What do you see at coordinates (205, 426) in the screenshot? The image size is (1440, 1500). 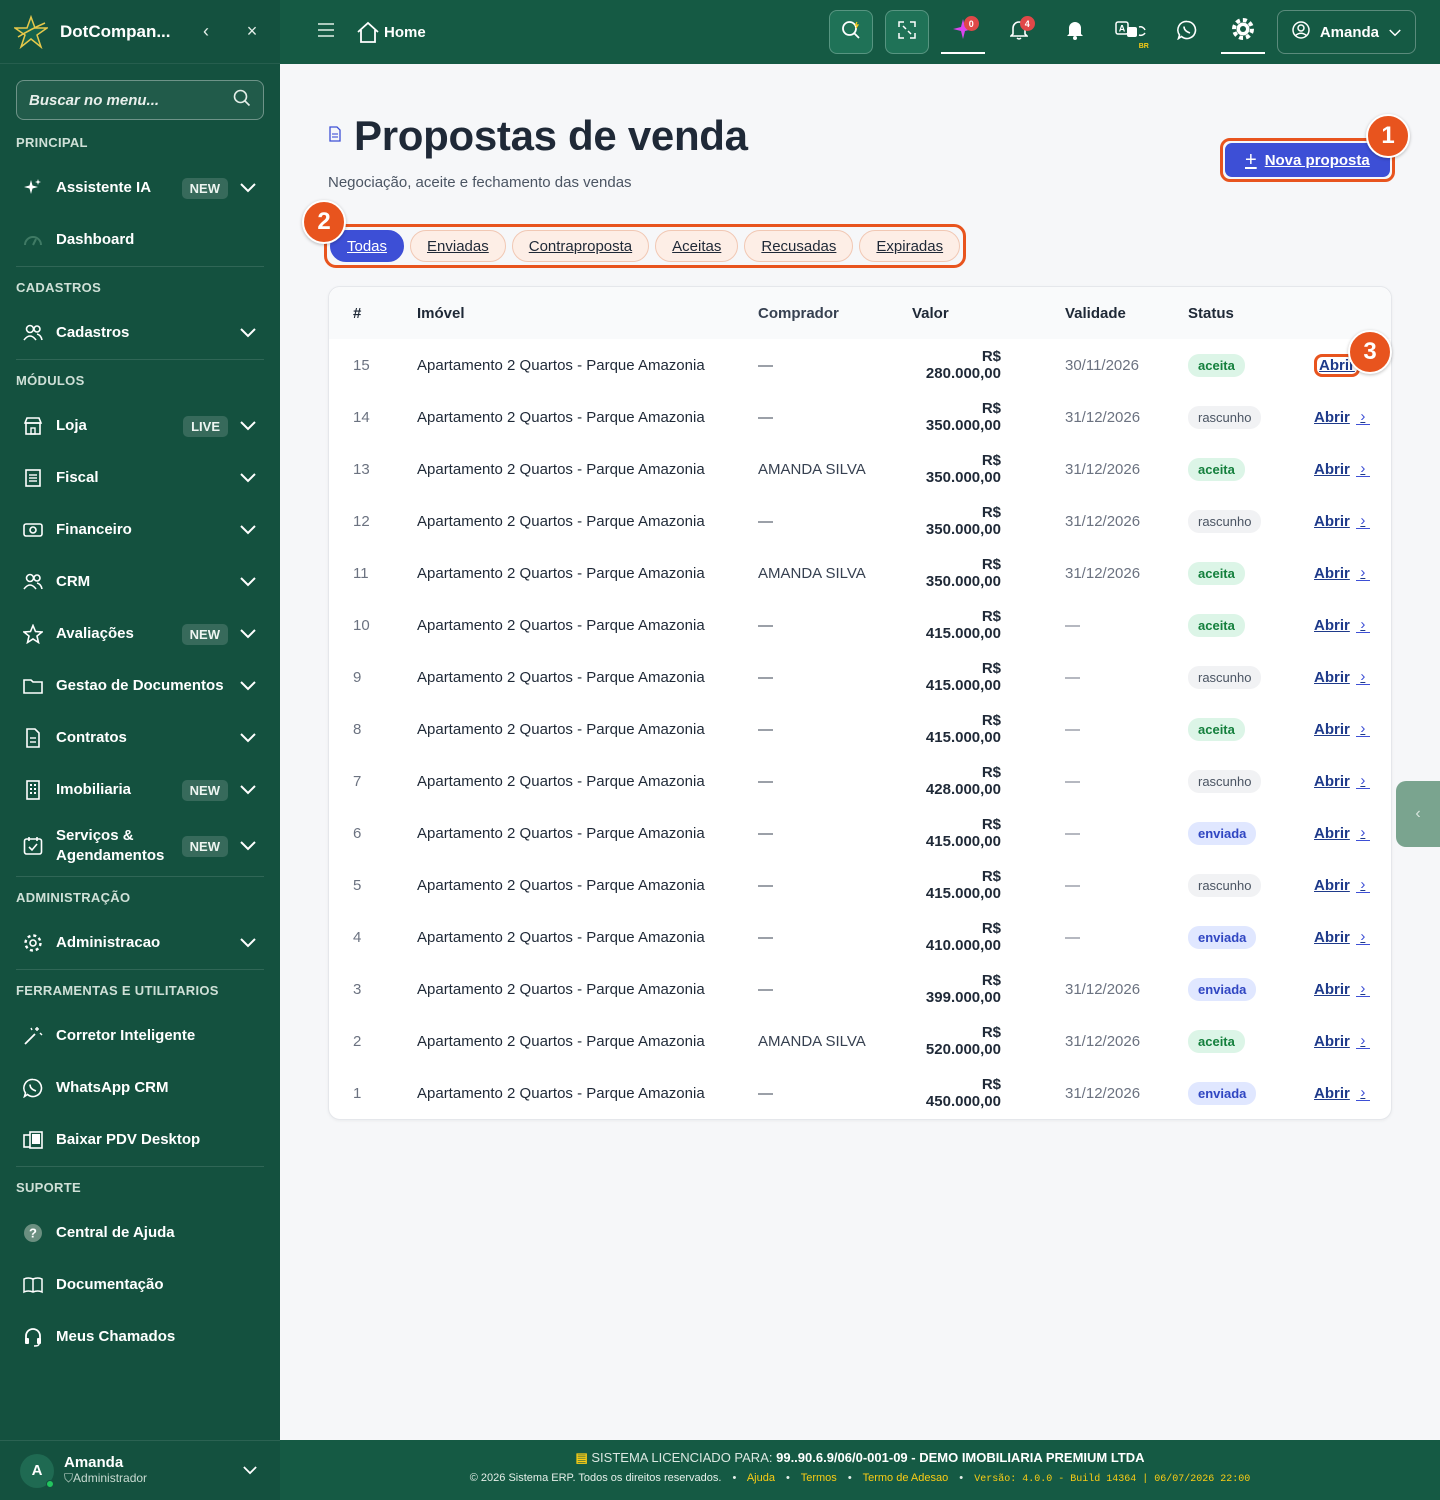 I see `live-badge: LIVE` at bounding box center [205, 426].